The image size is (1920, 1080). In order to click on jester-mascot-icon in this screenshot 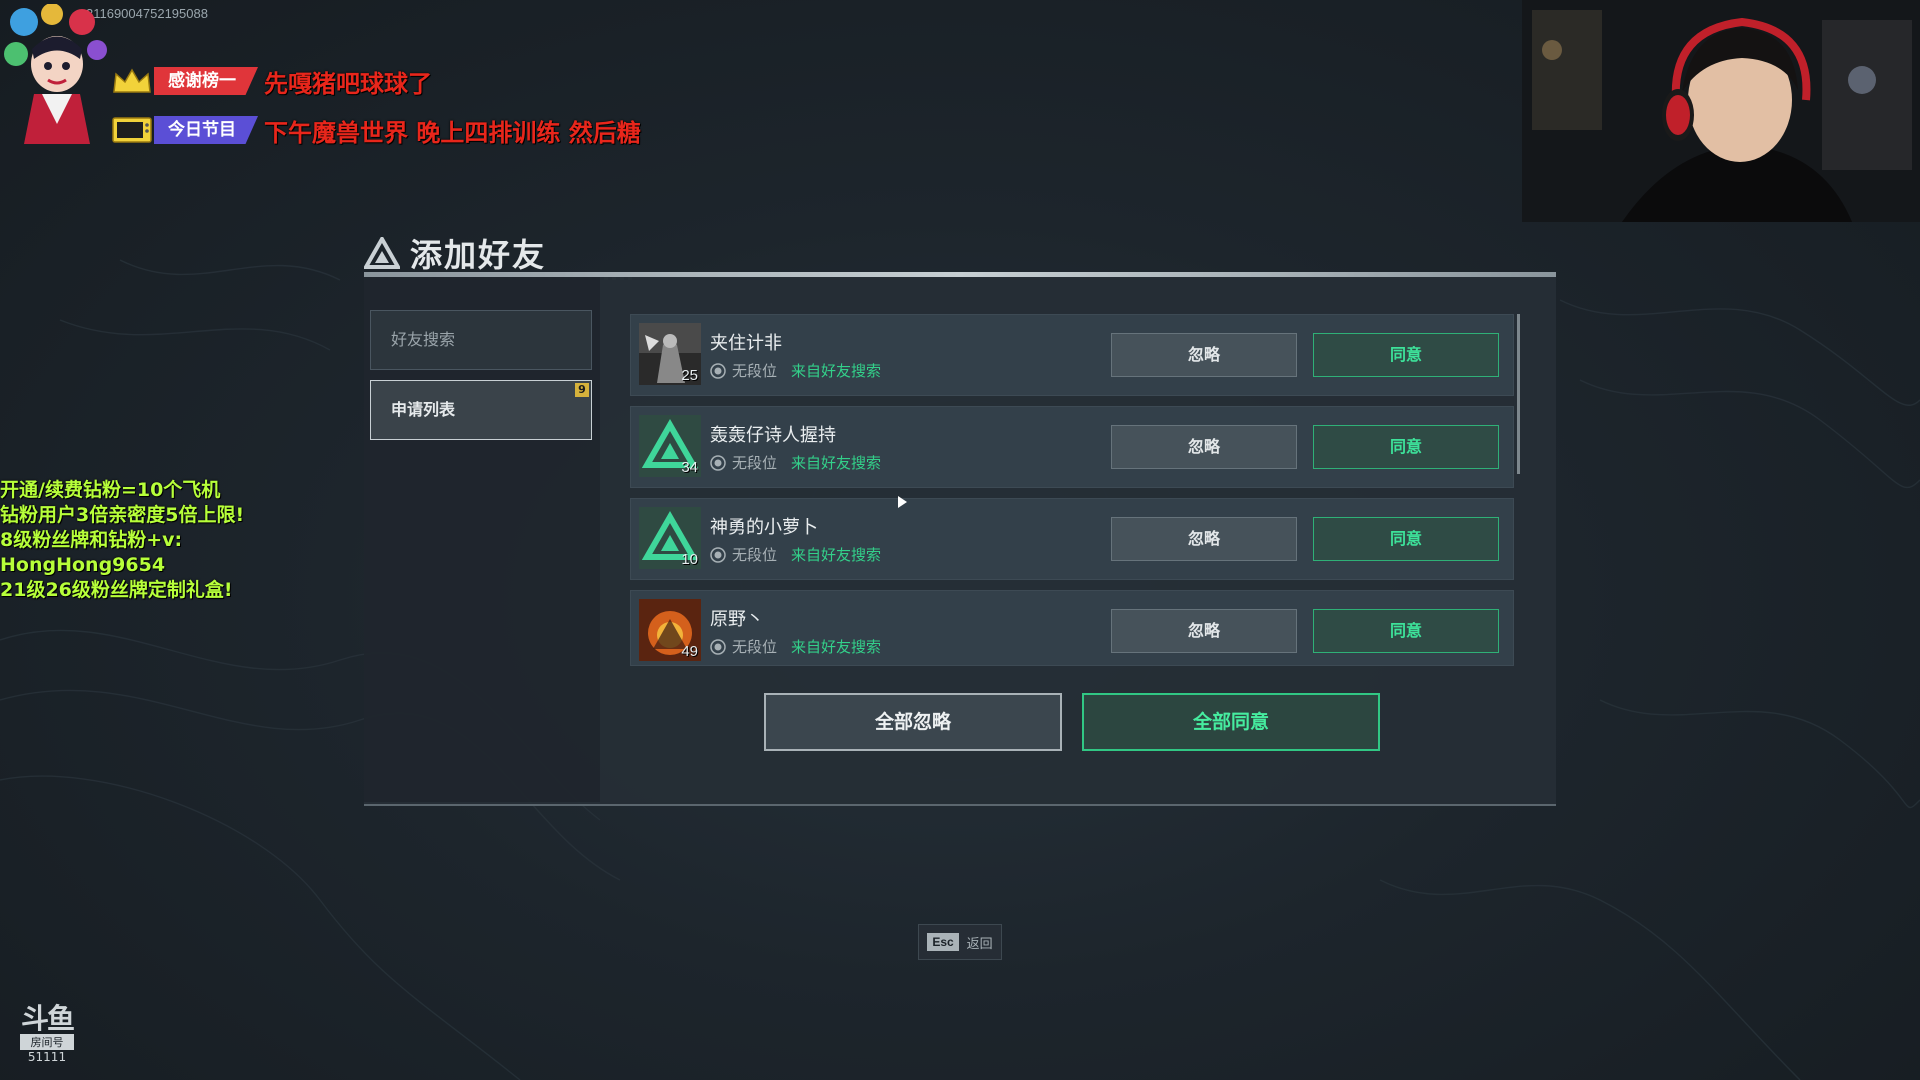, I will do `click(55, 74)`.